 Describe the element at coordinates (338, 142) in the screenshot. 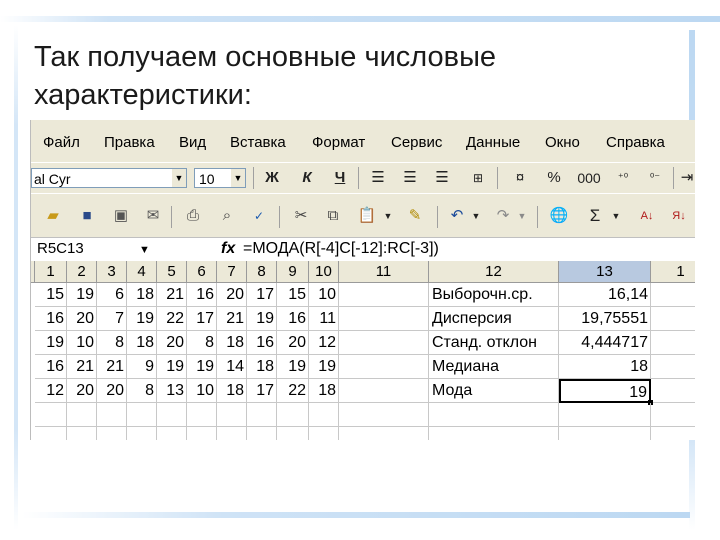

I see `menu-format: Формат` at that location.